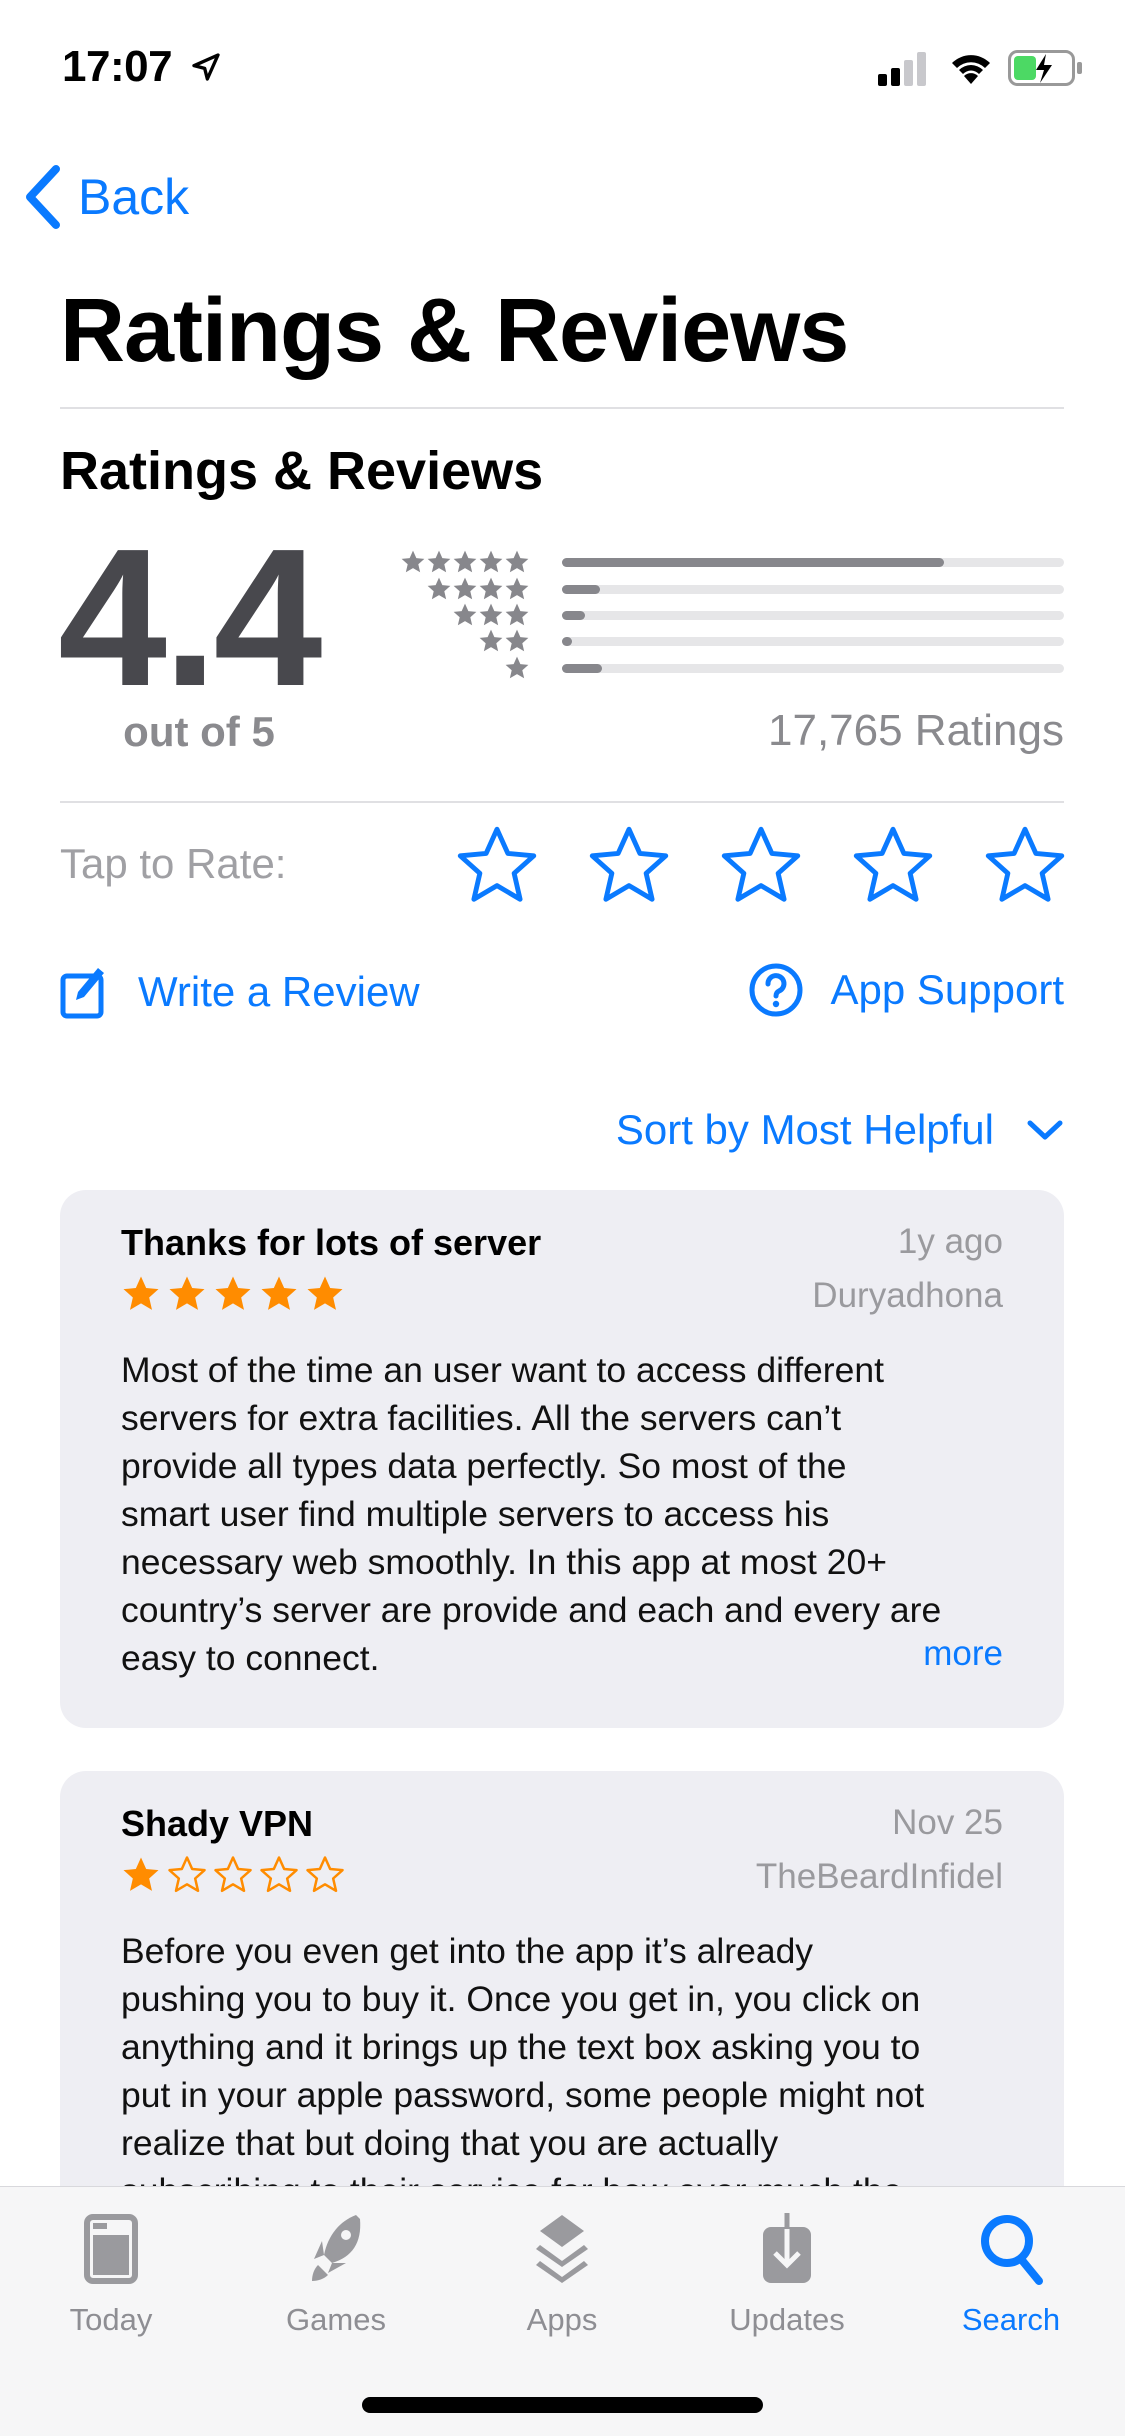 The width and height of the screenshot is (1125, 2436). What do you see at coordinates (840, 1130) in the screenshot?
I see `sort-dropdown: Sort by Most Helpful` at bounding box center [840, 1130].